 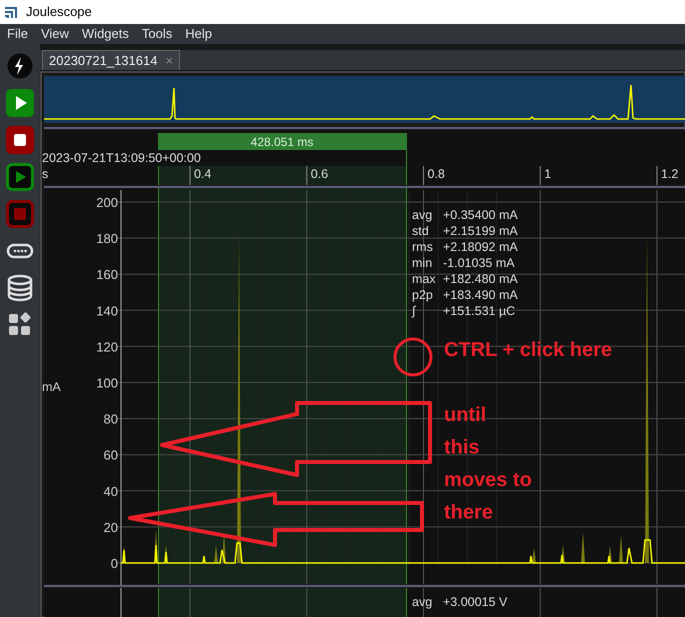 I want to click on app-logo-icon, so click(x=11, y=12).